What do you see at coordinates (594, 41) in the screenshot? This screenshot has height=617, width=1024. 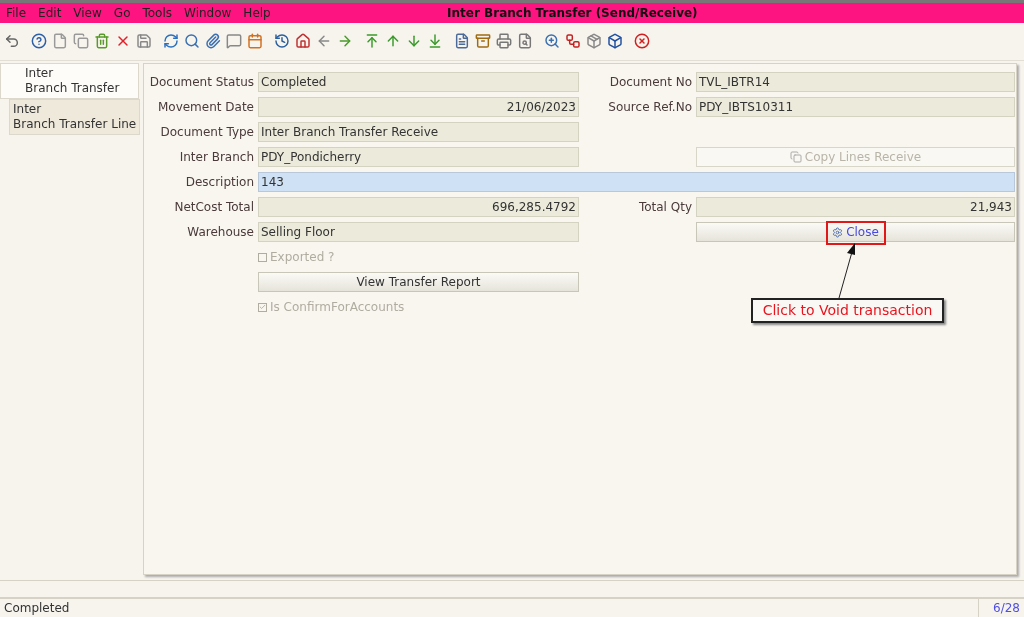 I see `package-icon` at bounding box center [594, 41].